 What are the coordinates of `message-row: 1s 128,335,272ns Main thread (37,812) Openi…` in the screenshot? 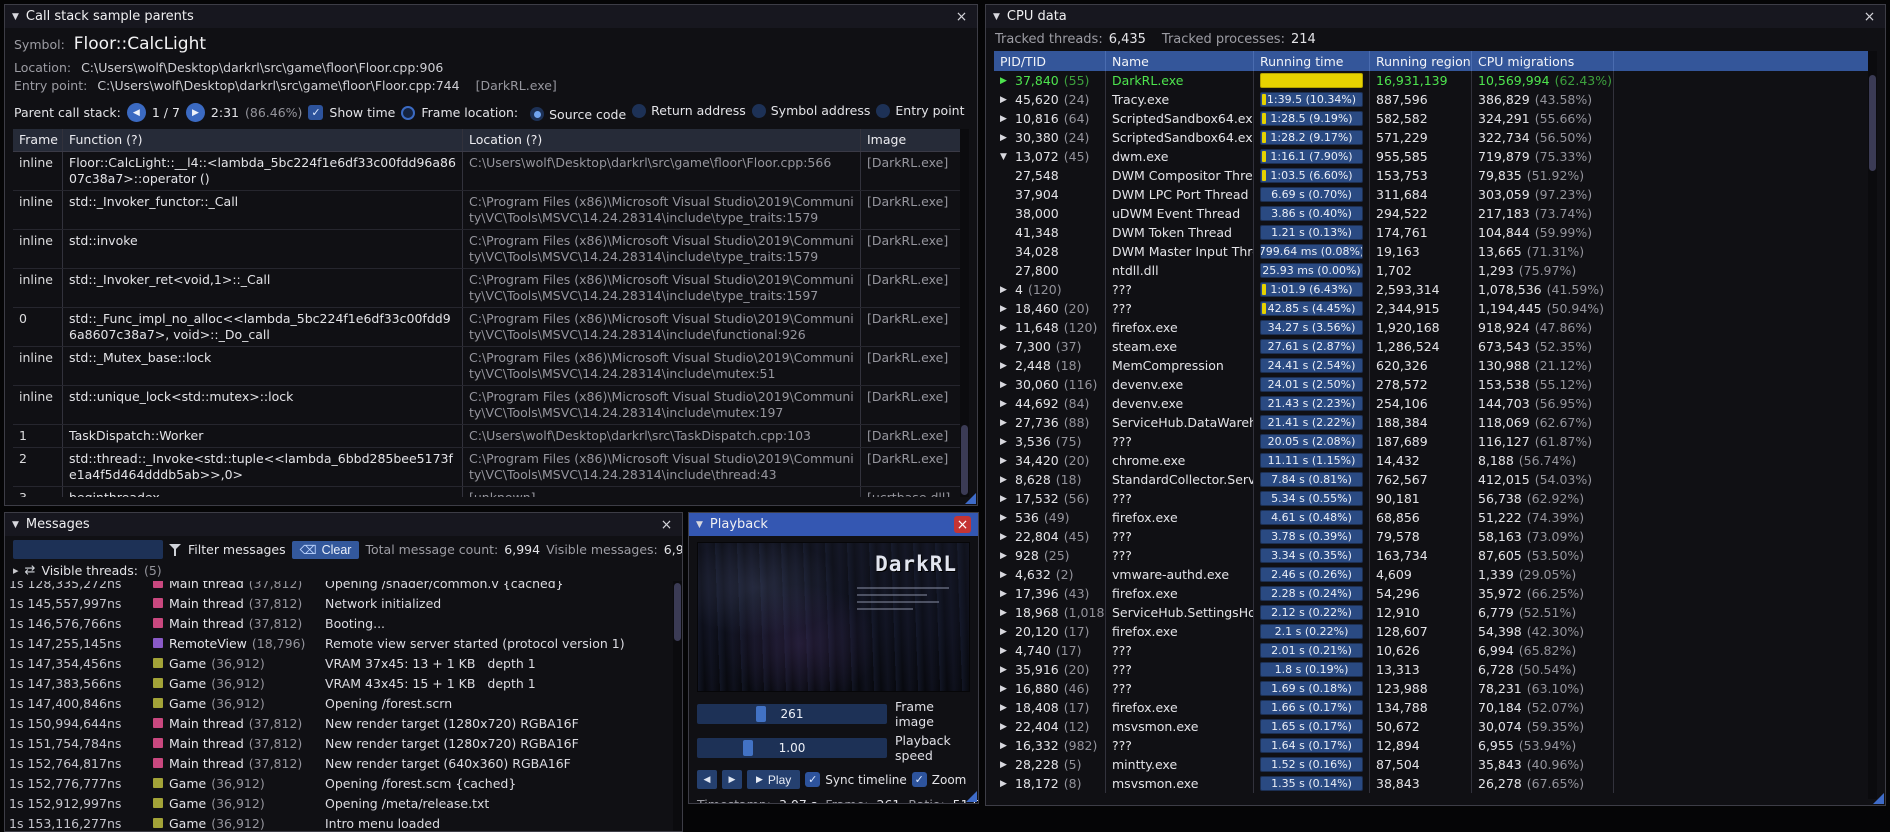 It's located at (339, 587).